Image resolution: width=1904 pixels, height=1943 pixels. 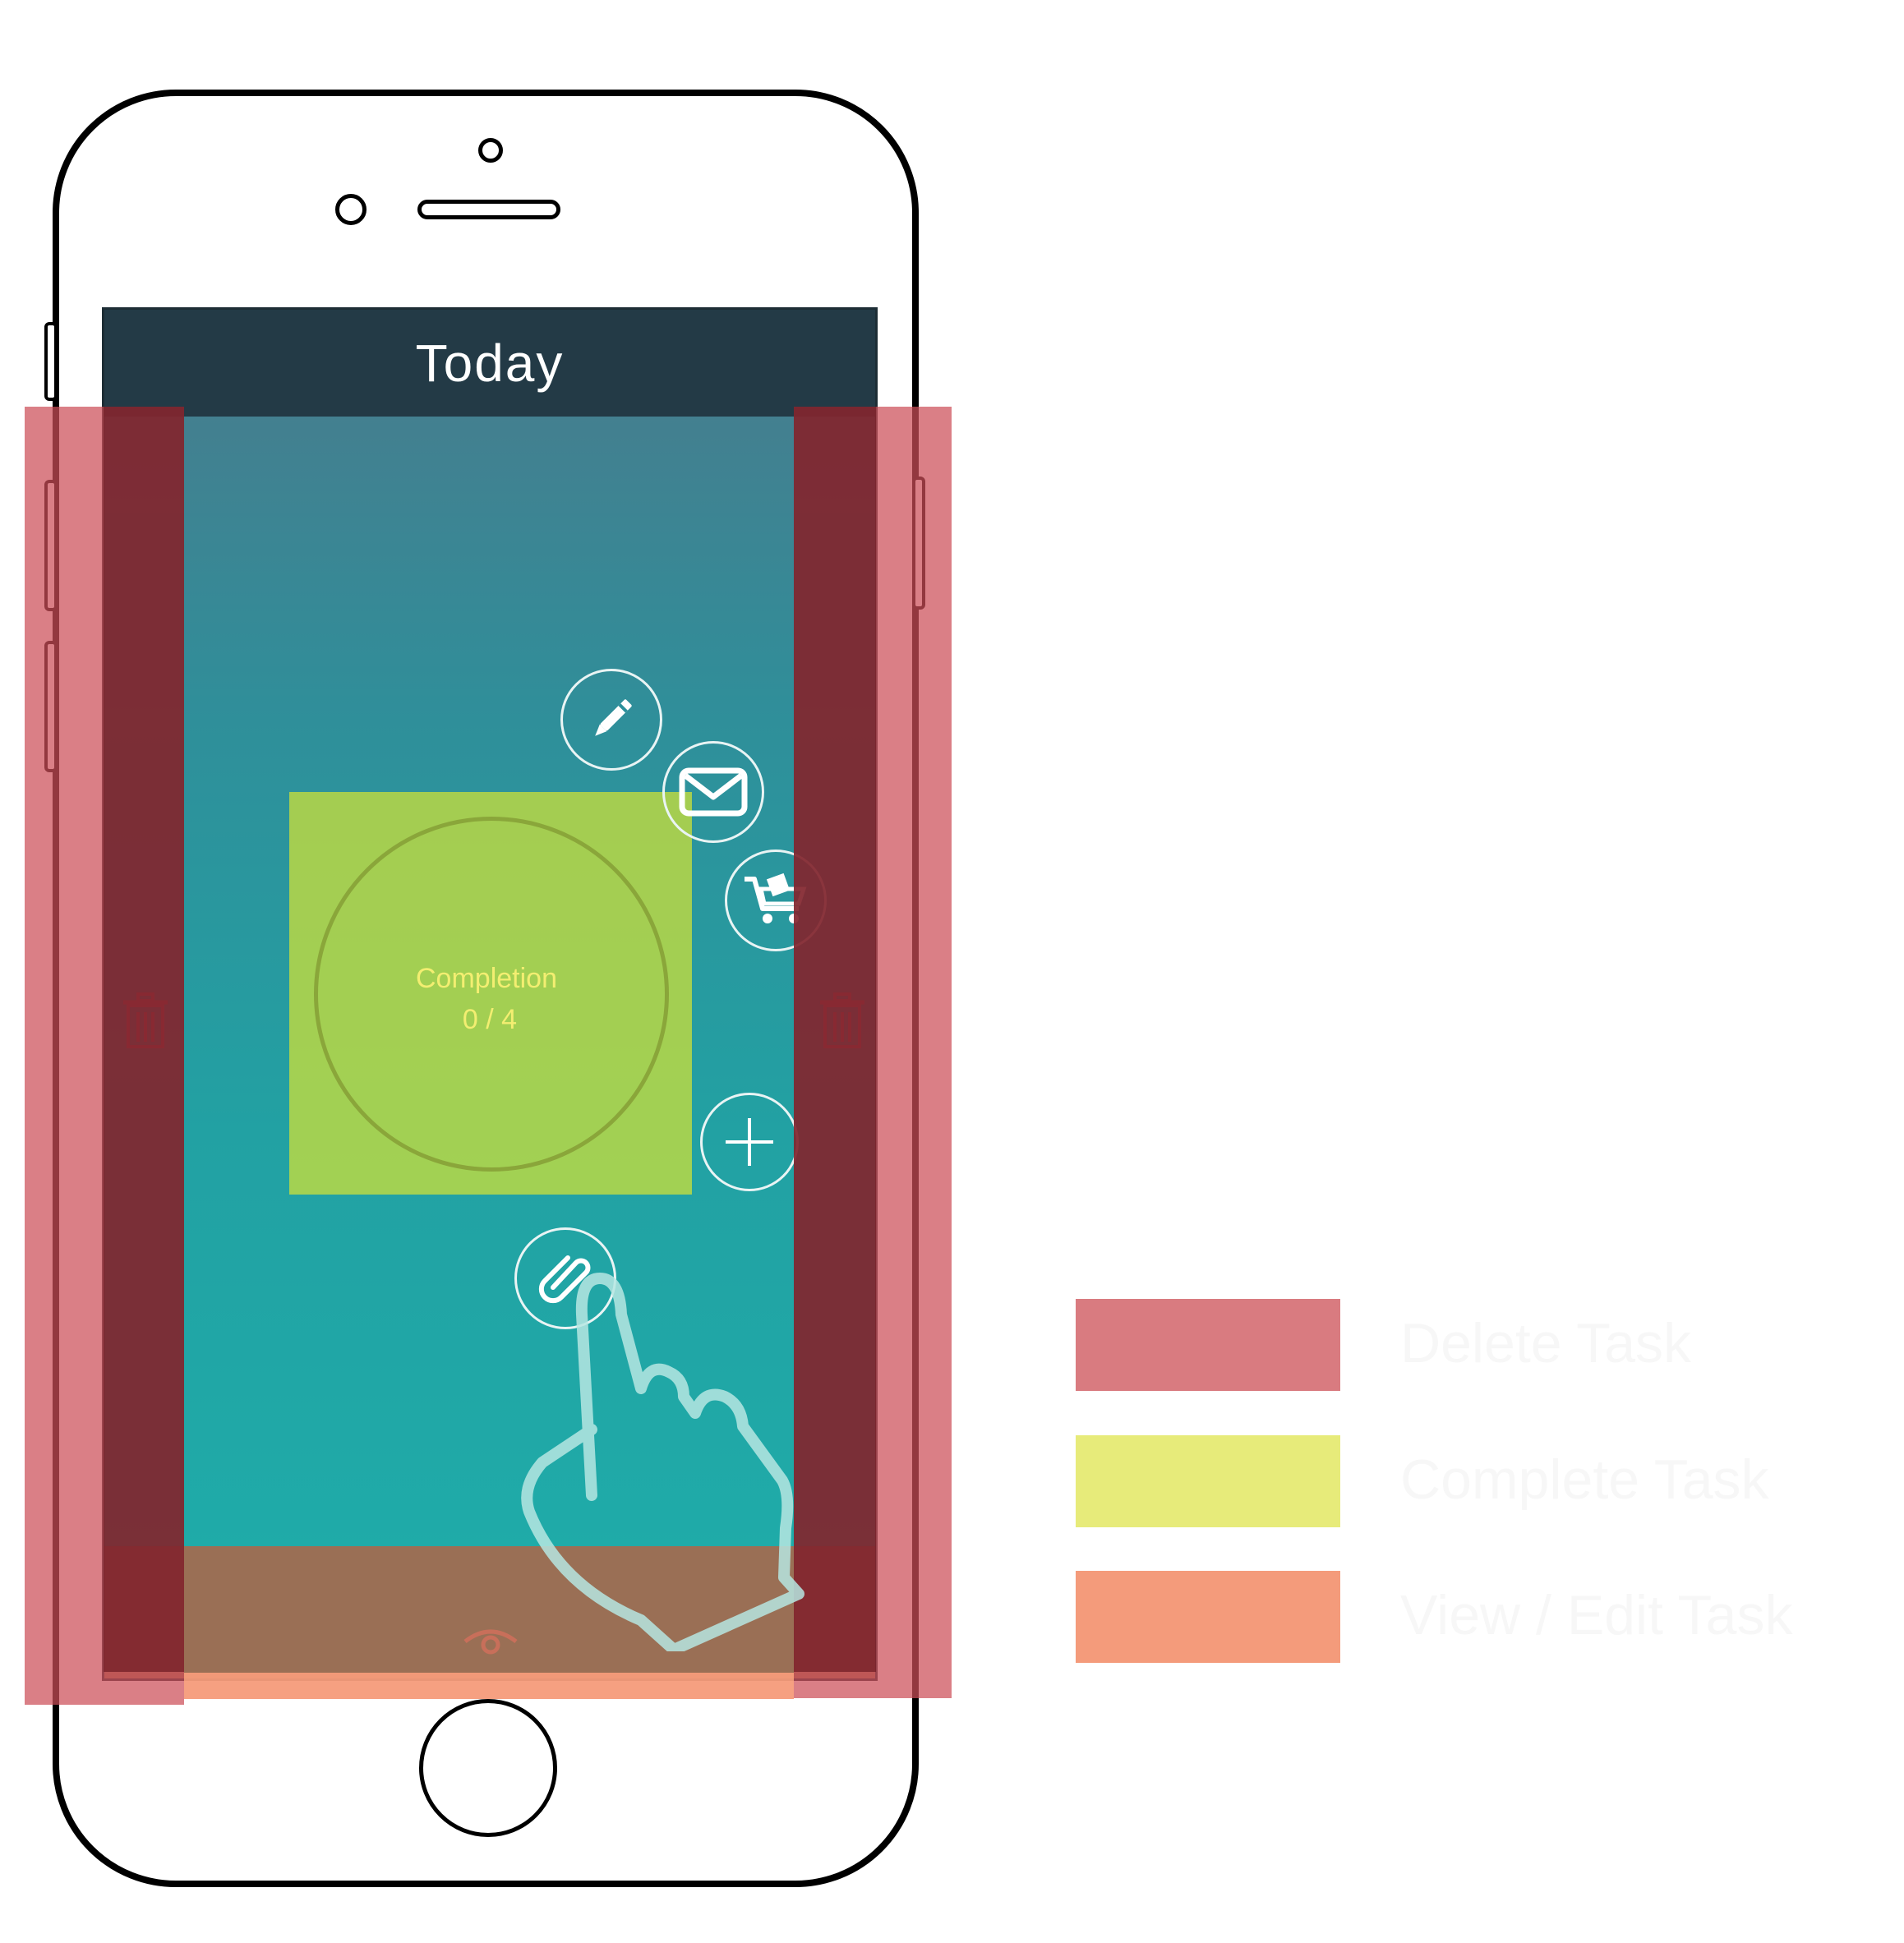 What do you see at coordinates (51, 361) in the screenshot?
I see `mute-switch` at bounding box center [51, 361].